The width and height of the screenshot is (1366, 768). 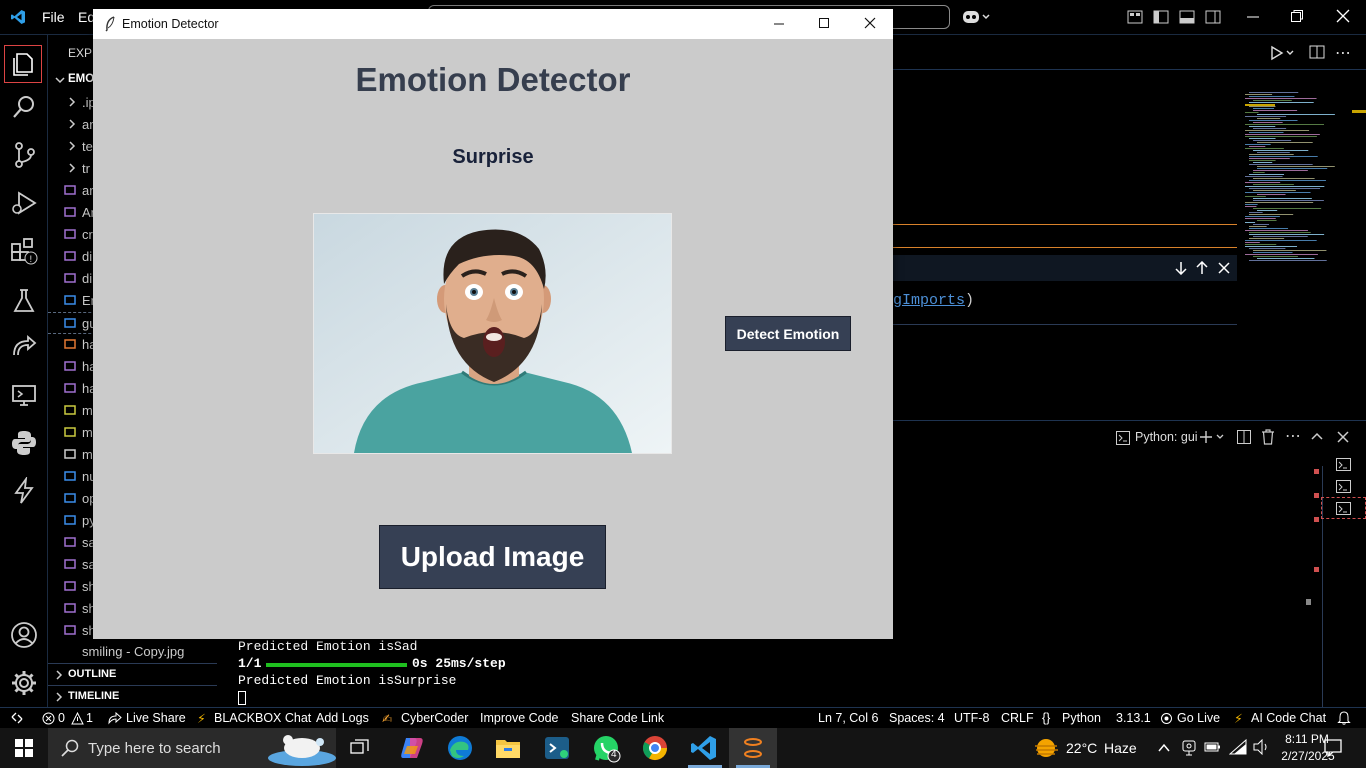 I want to click on terminal-app-icon, so click(x=557, y=748).